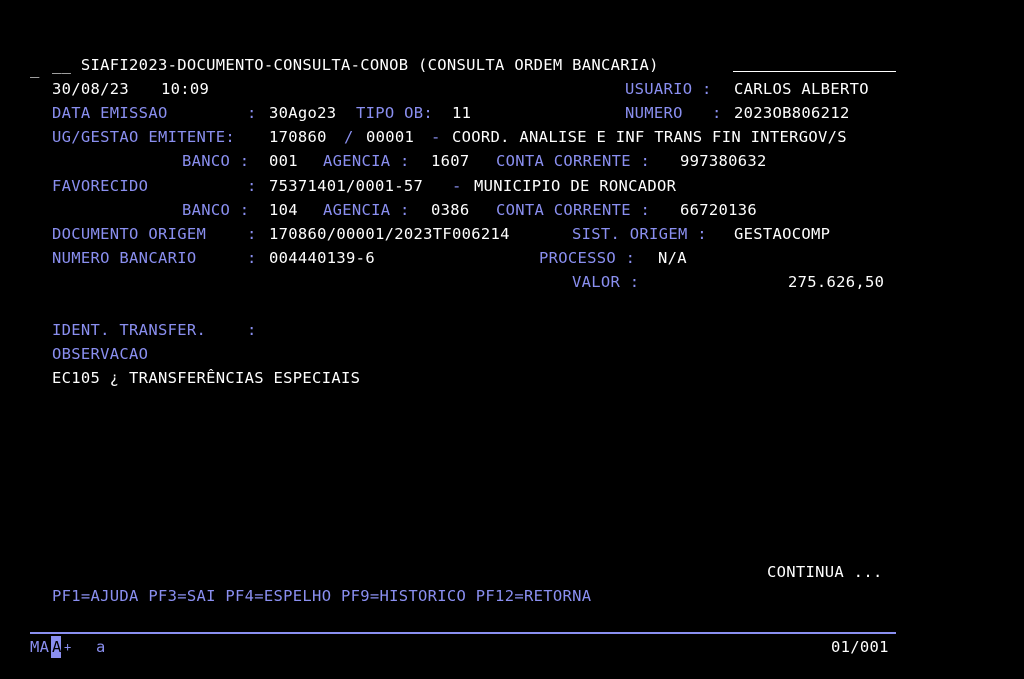 Image resolution: width=1024 pixels, height=679 pixels. Describe the element at coordinates (719, 210) in the screenshot. I see `favorecido-conta-value: 66720136` at that location.